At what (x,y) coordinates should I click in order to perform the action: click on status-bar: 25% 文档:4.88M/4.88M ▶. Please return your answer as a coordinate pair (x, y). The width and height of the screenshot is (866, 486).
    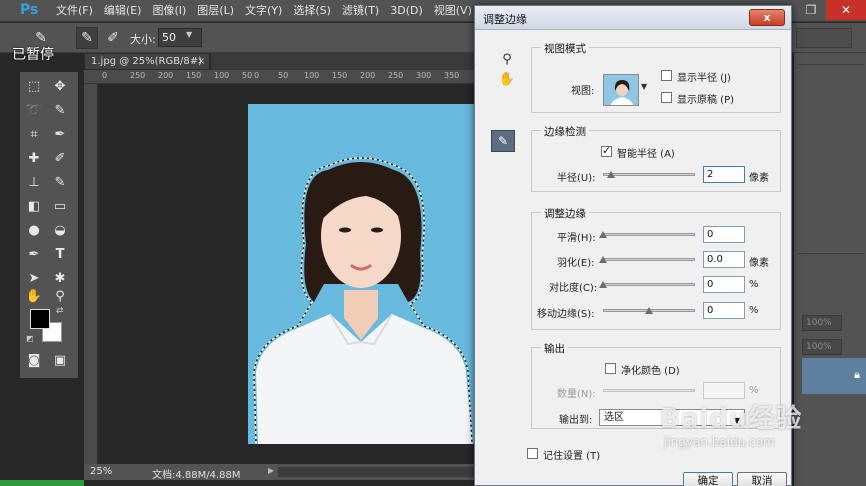
    Looking at the image, I should click on (280, 472).